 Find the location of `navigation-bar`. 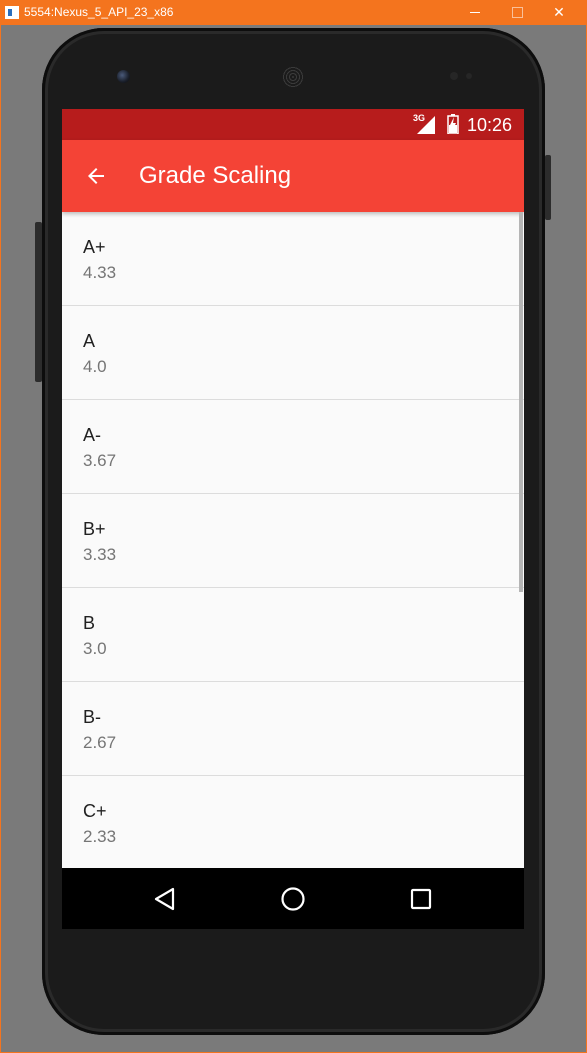

navigation-bar is located at coordinates (293, 898).